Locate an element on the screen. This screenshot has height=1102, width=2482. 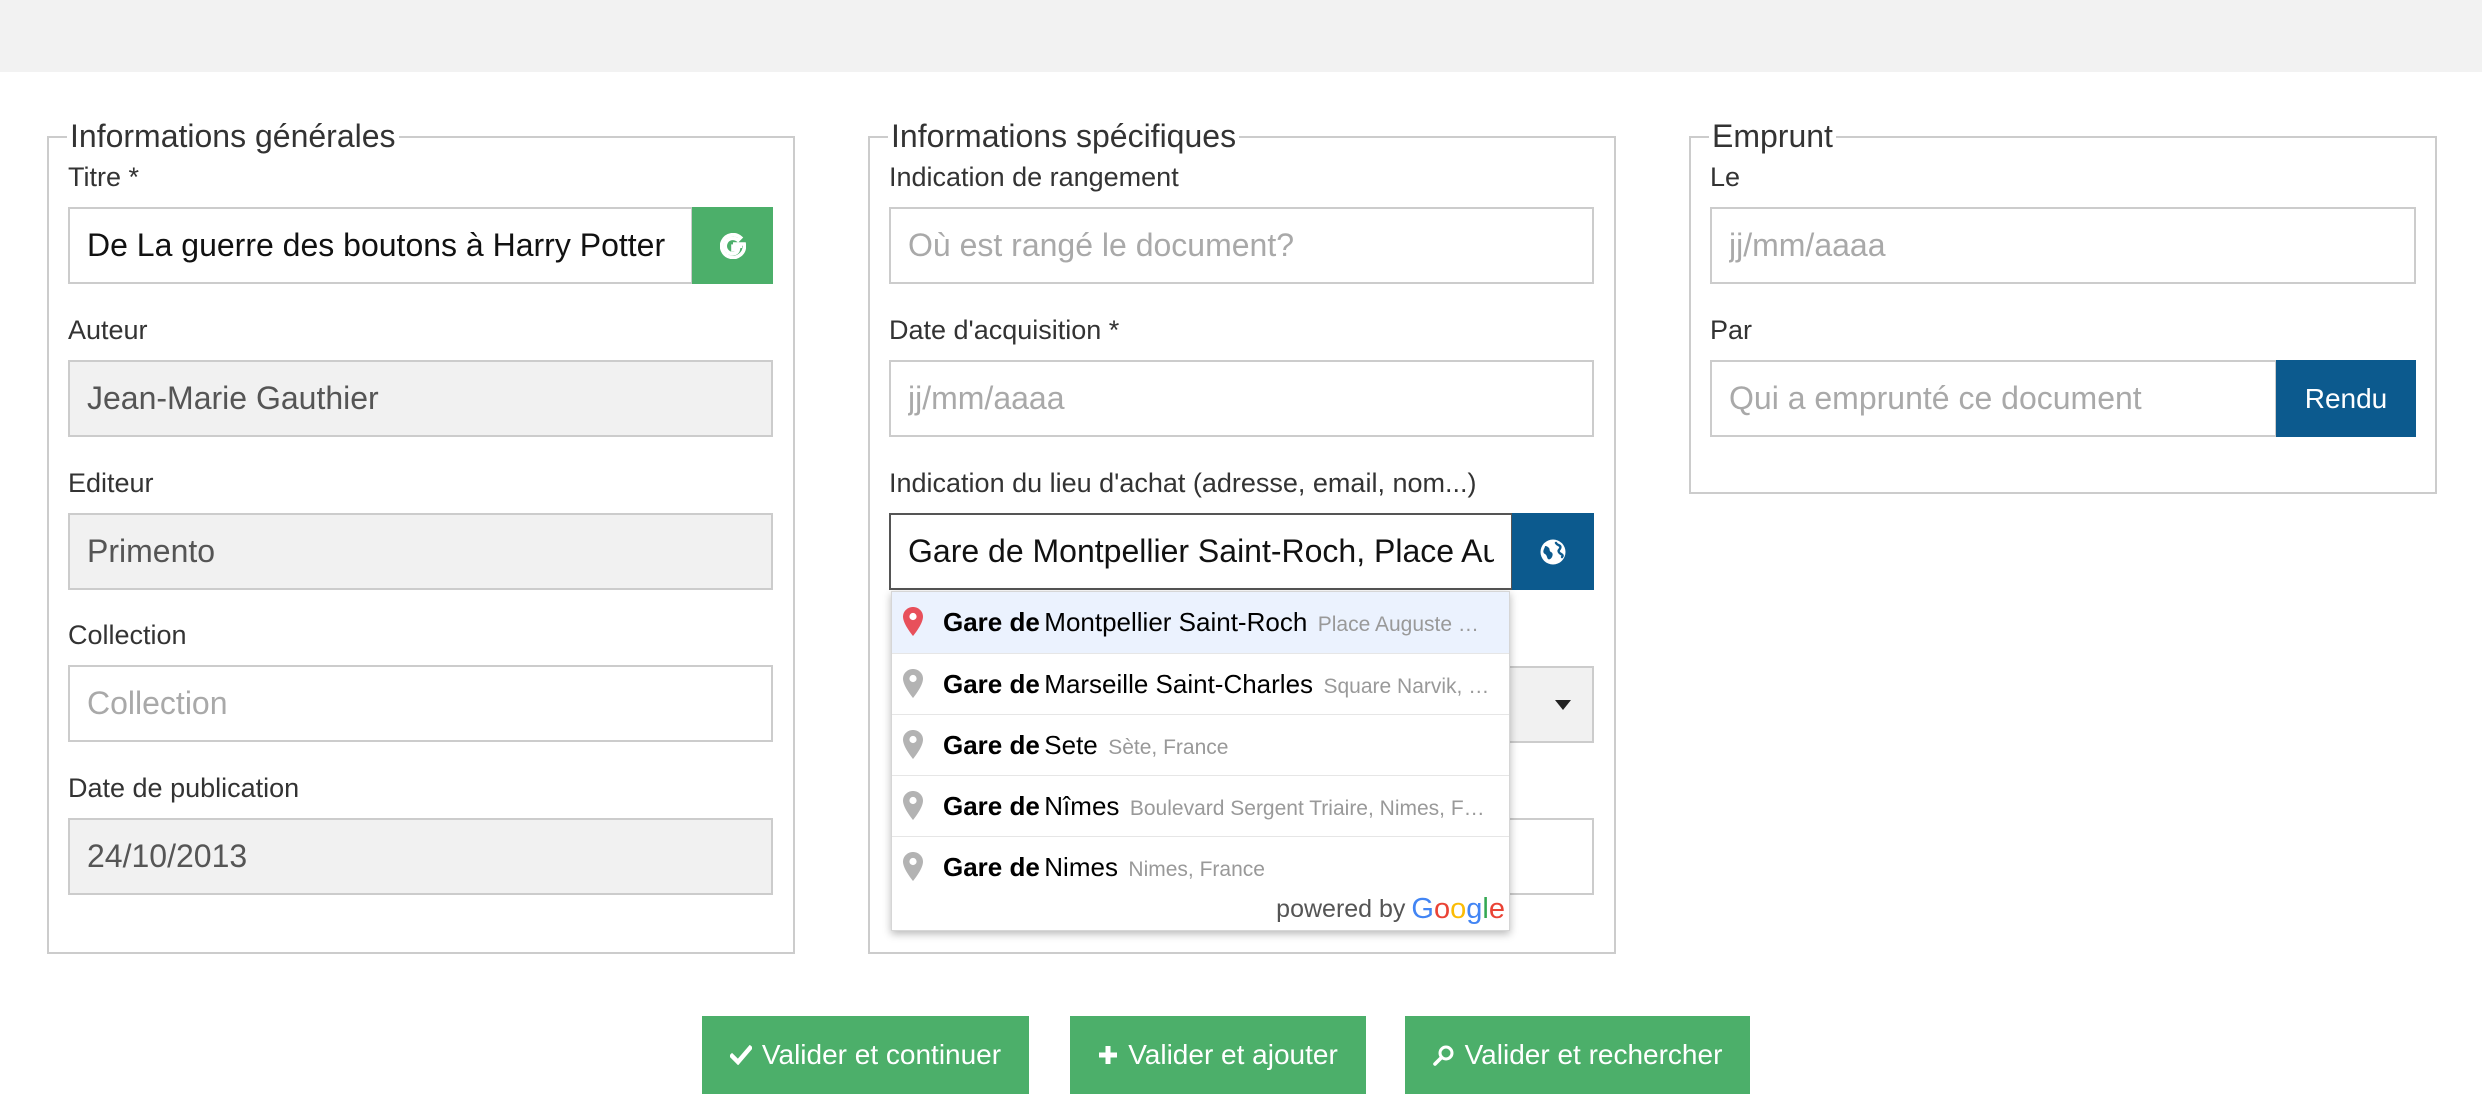
valider-continuer-label: Valider et continuer is located at coordinates (881, 1054).